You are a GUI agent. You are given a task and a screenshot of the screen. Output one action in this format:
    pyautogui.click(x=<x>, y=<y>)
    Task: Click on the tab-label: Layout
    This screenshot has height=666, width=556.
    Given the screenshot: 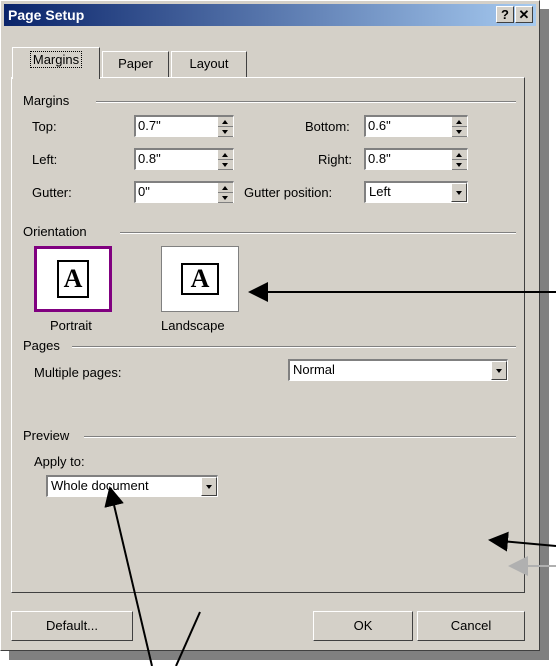 What is the action you would take?
    pyautogui.click(x=209, y=63)
    